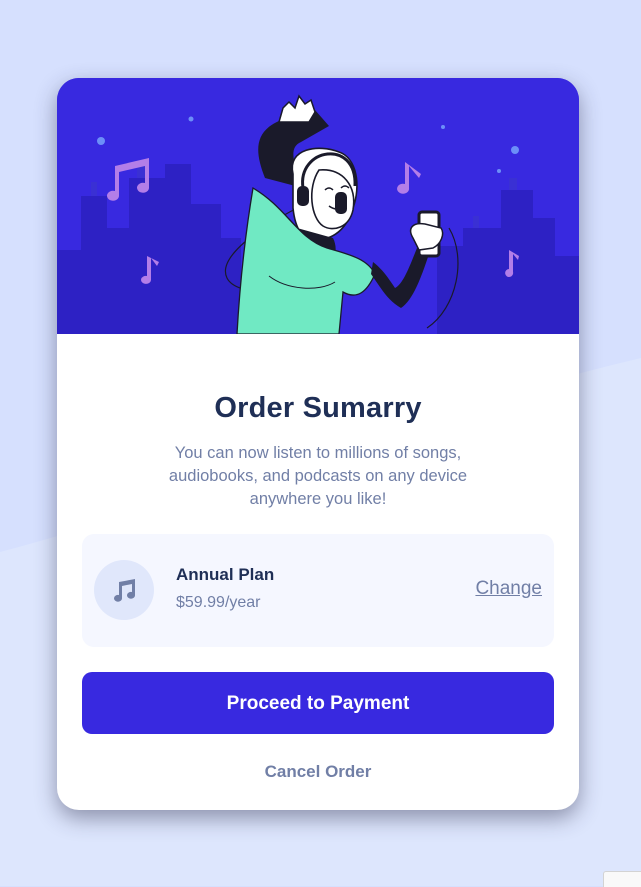  I want to click on plan-price: $59.99/year, so click(218, 602).